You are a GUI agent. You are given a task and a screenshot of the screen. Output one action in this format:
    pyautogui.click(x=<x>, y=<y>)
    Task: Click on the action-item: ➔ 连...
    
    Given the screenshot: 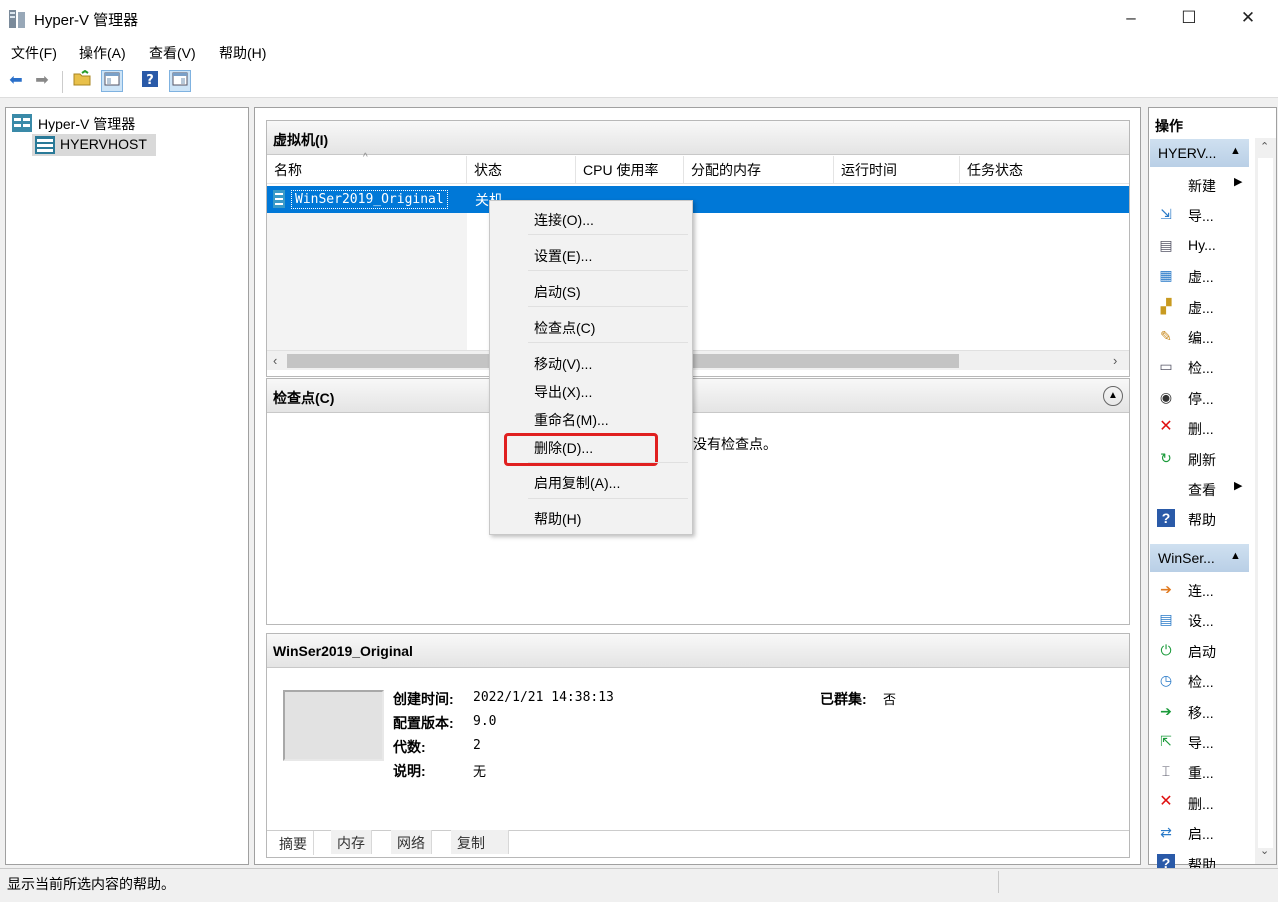 What is the action you would take?
    pyautogui.click(x=1212, y=589)
    